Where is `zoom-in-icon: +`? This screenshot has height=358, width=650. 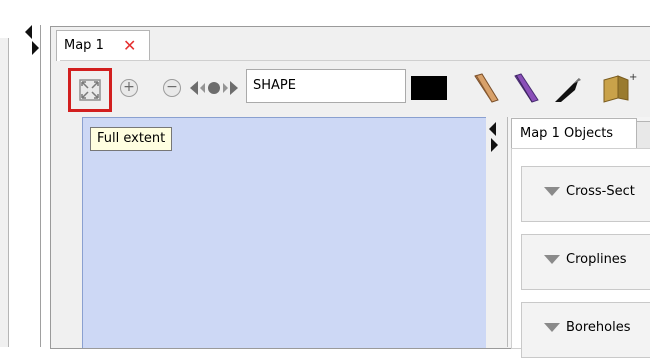 zoom-in-icon: + is located at coordinates (129, 88).